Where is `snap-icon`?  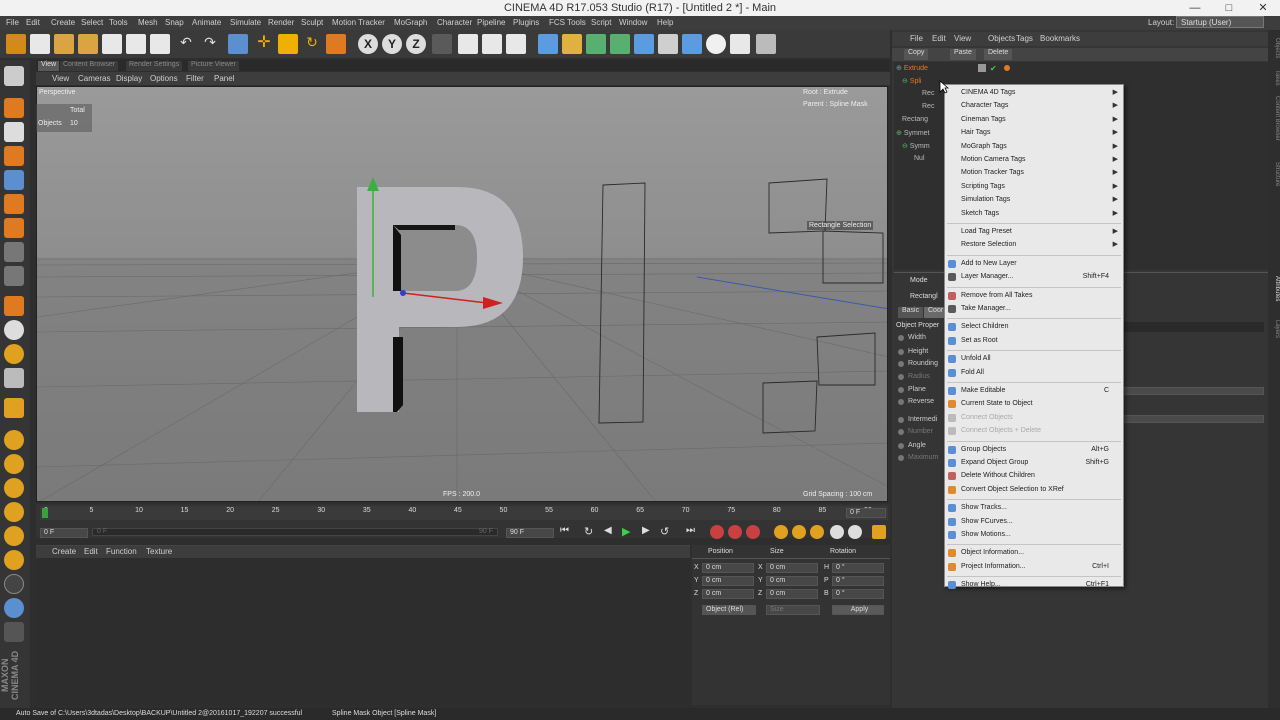
snap-icon is located at coordinates (14, 330).